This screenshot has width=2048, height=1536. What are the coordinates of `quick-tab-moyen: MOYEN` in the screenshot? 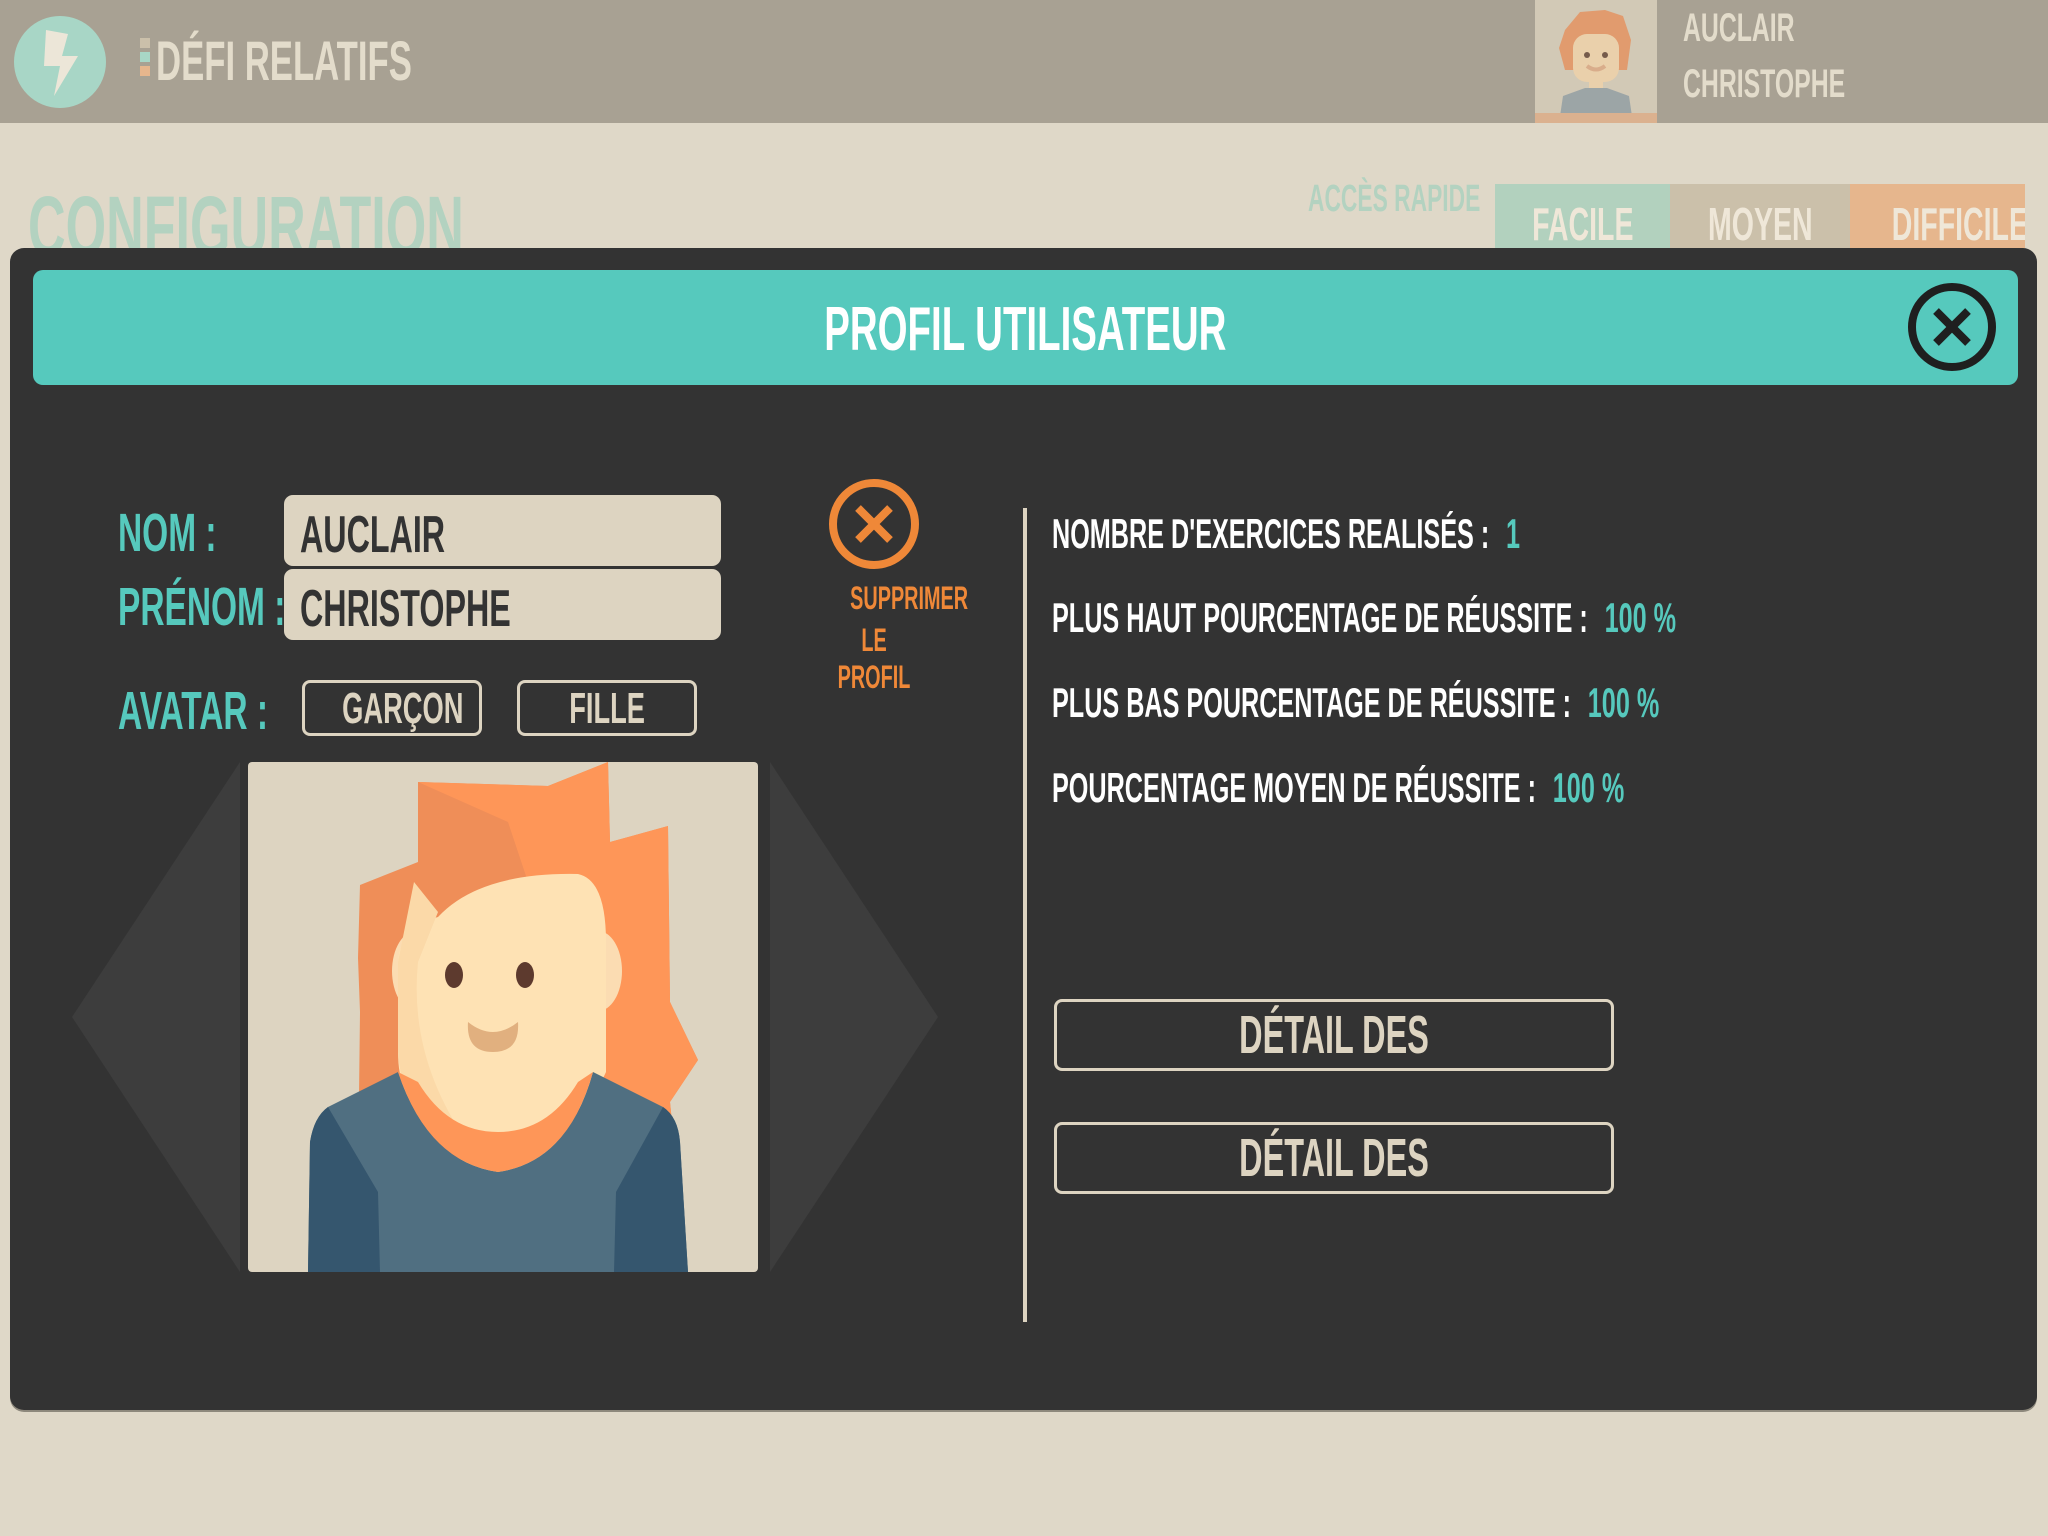 It's located at (1760, 216).